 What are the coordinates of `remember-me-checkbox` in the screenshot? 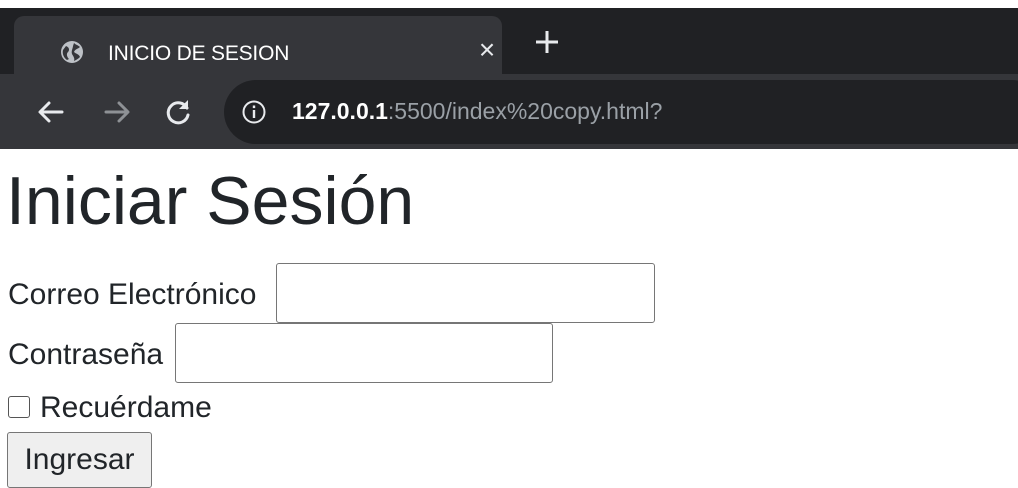 It's located at (19, 407).